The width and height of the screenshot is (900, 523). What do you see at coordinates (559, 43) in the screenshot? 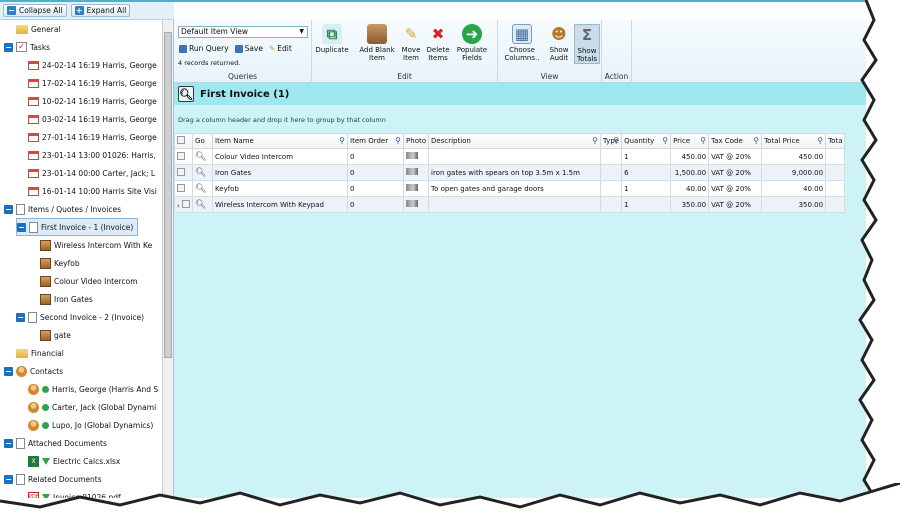
I see `show-audit-button: ☻ Show Audit` at bounding box center [559, 43].